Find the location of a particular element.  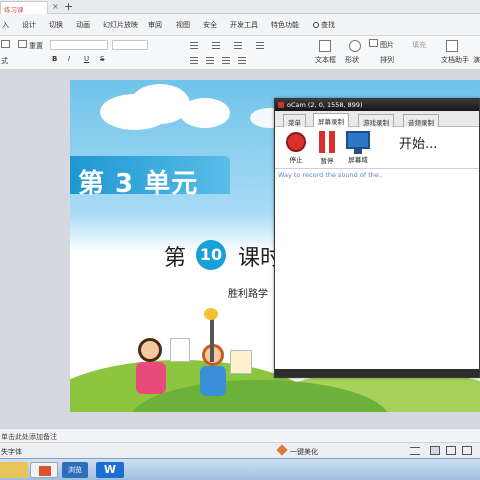

menu-insert: 入 is located at coordinates (5, 25).